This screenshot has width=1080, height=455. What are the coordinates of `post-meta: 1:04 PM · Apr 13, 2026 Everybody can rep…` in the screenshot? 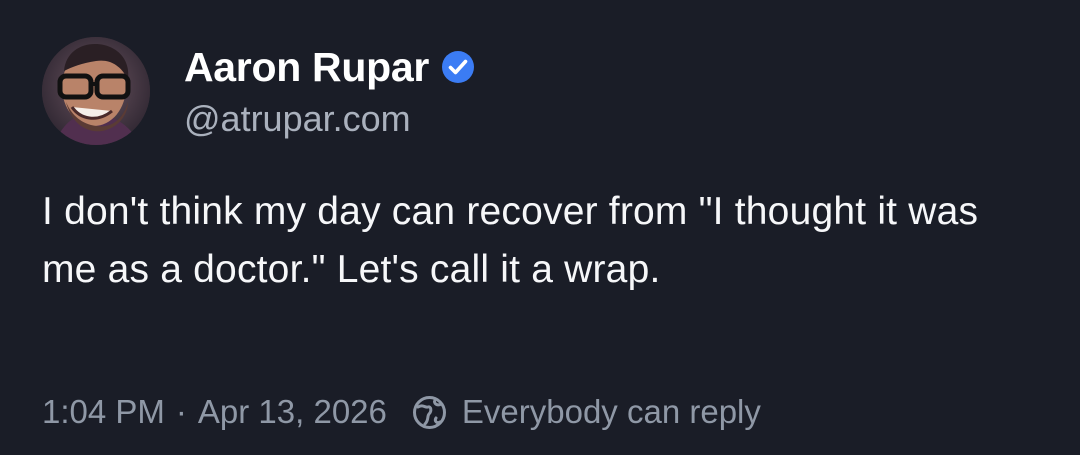 It's located at (401, 412).